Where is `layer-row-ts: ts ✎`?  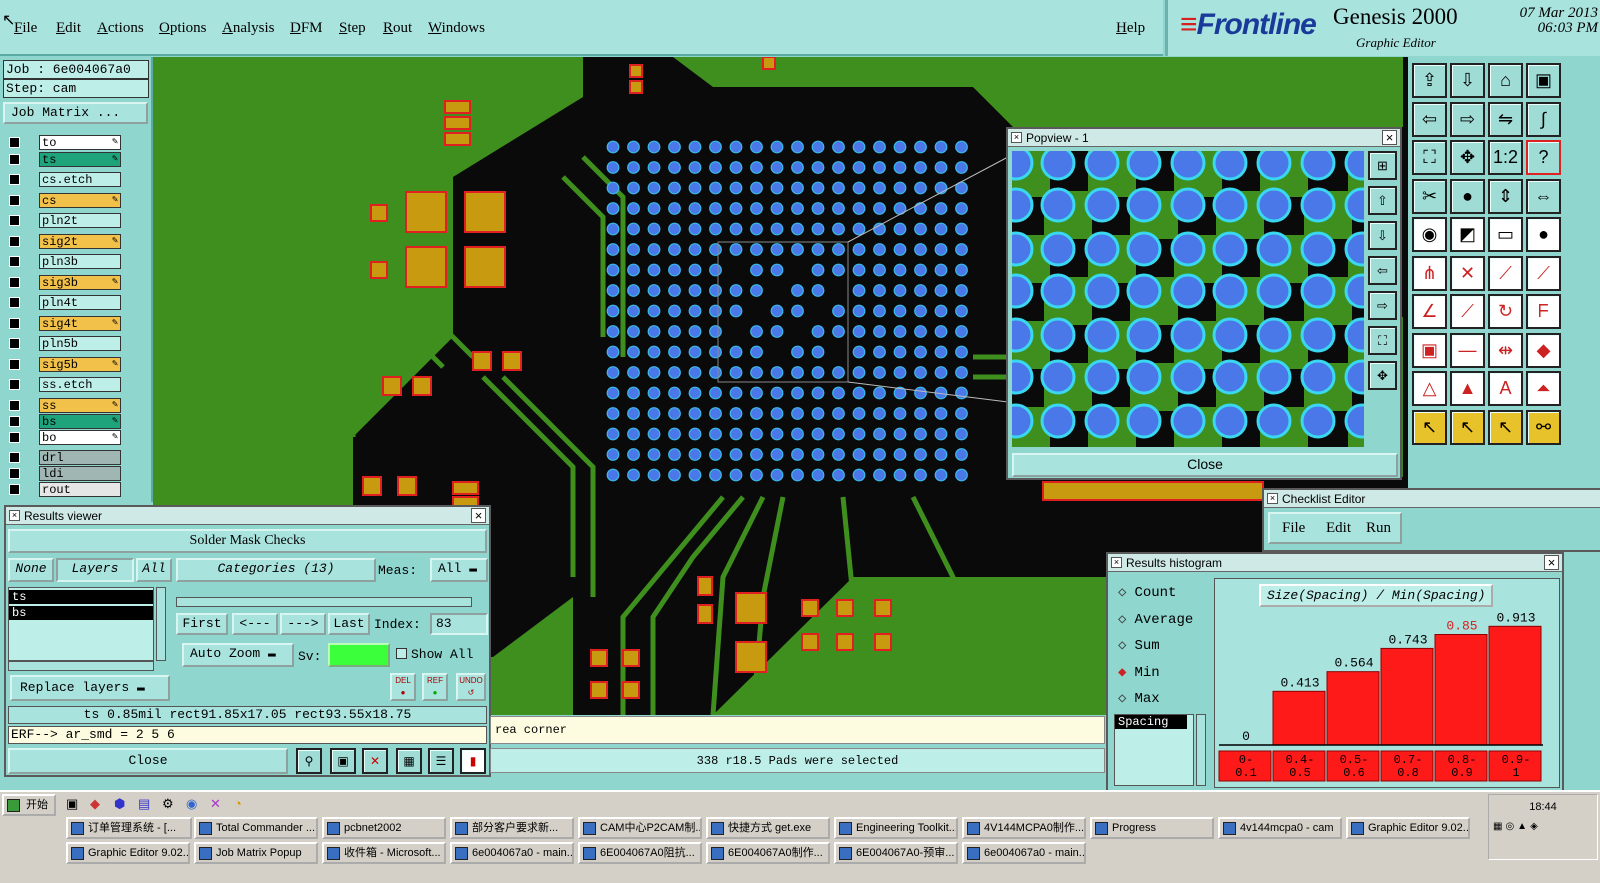
layer-row-ts: ts ✎ is located at coordinates (64, 159).